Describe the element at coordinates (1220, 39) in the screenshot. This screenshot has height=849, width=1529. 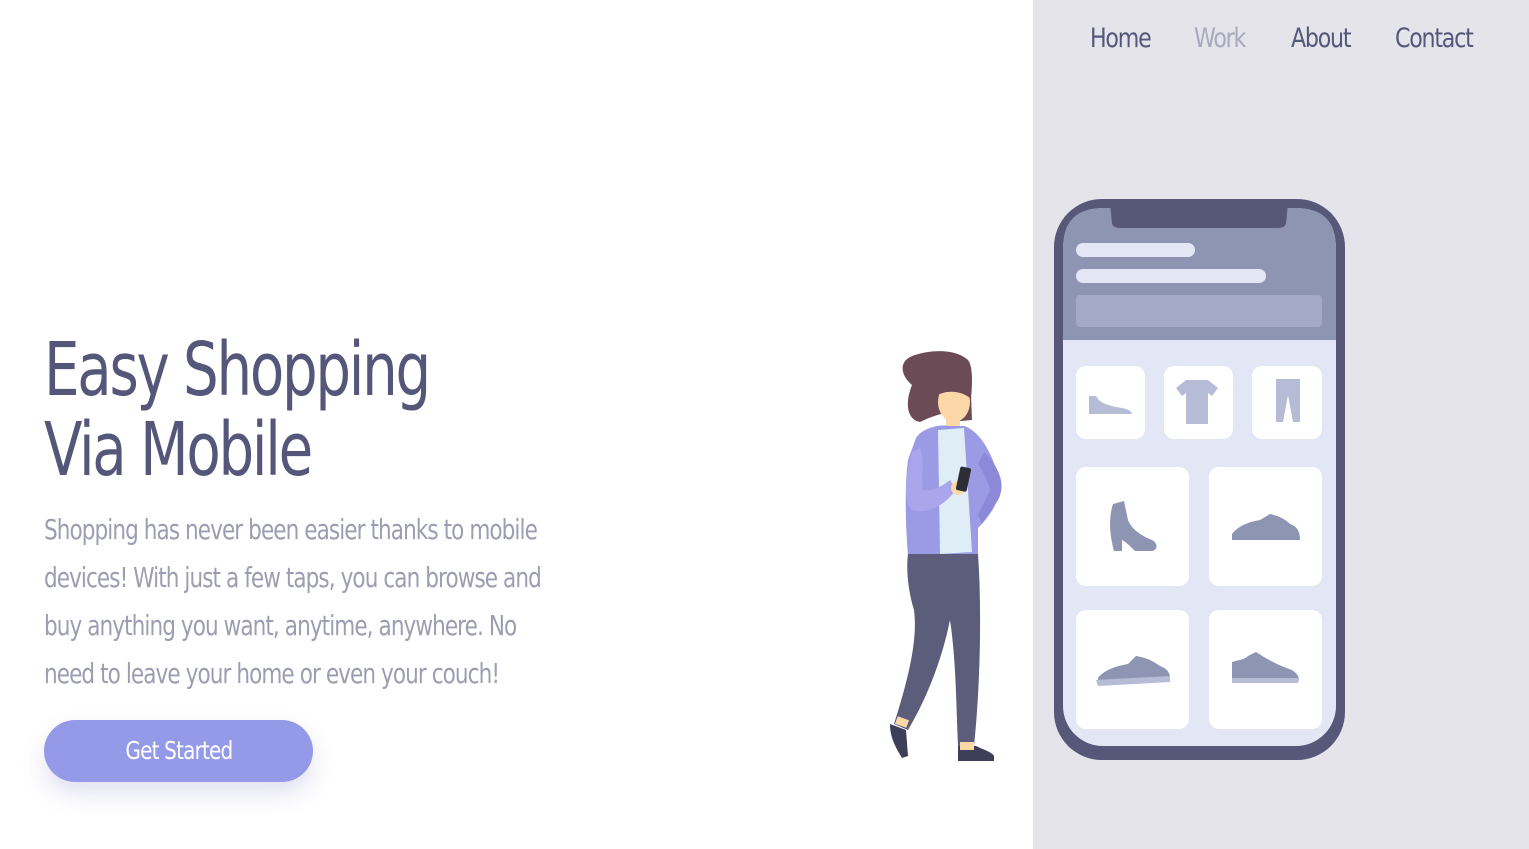
I see `nav-work-link: Work` at that location.